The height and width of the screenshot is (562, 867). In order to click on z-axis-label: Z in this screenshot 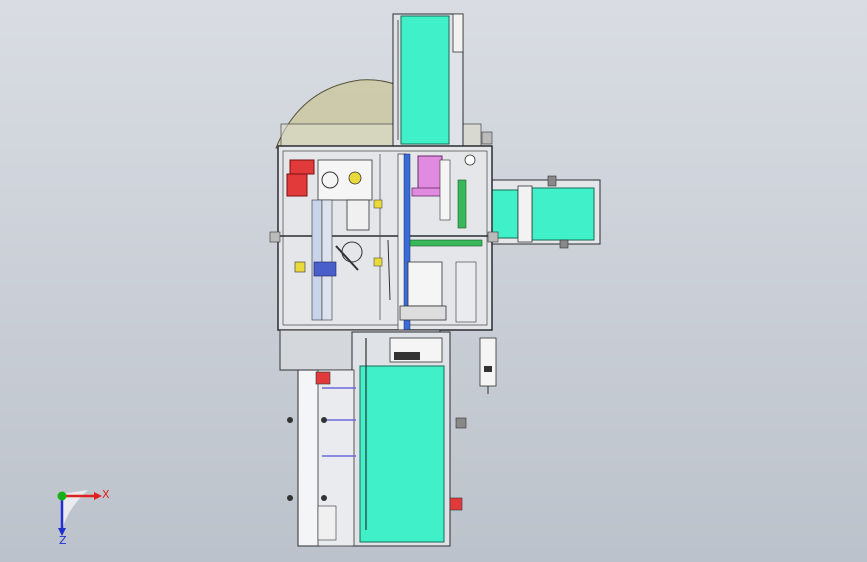, I will do `click(63, 540)`.